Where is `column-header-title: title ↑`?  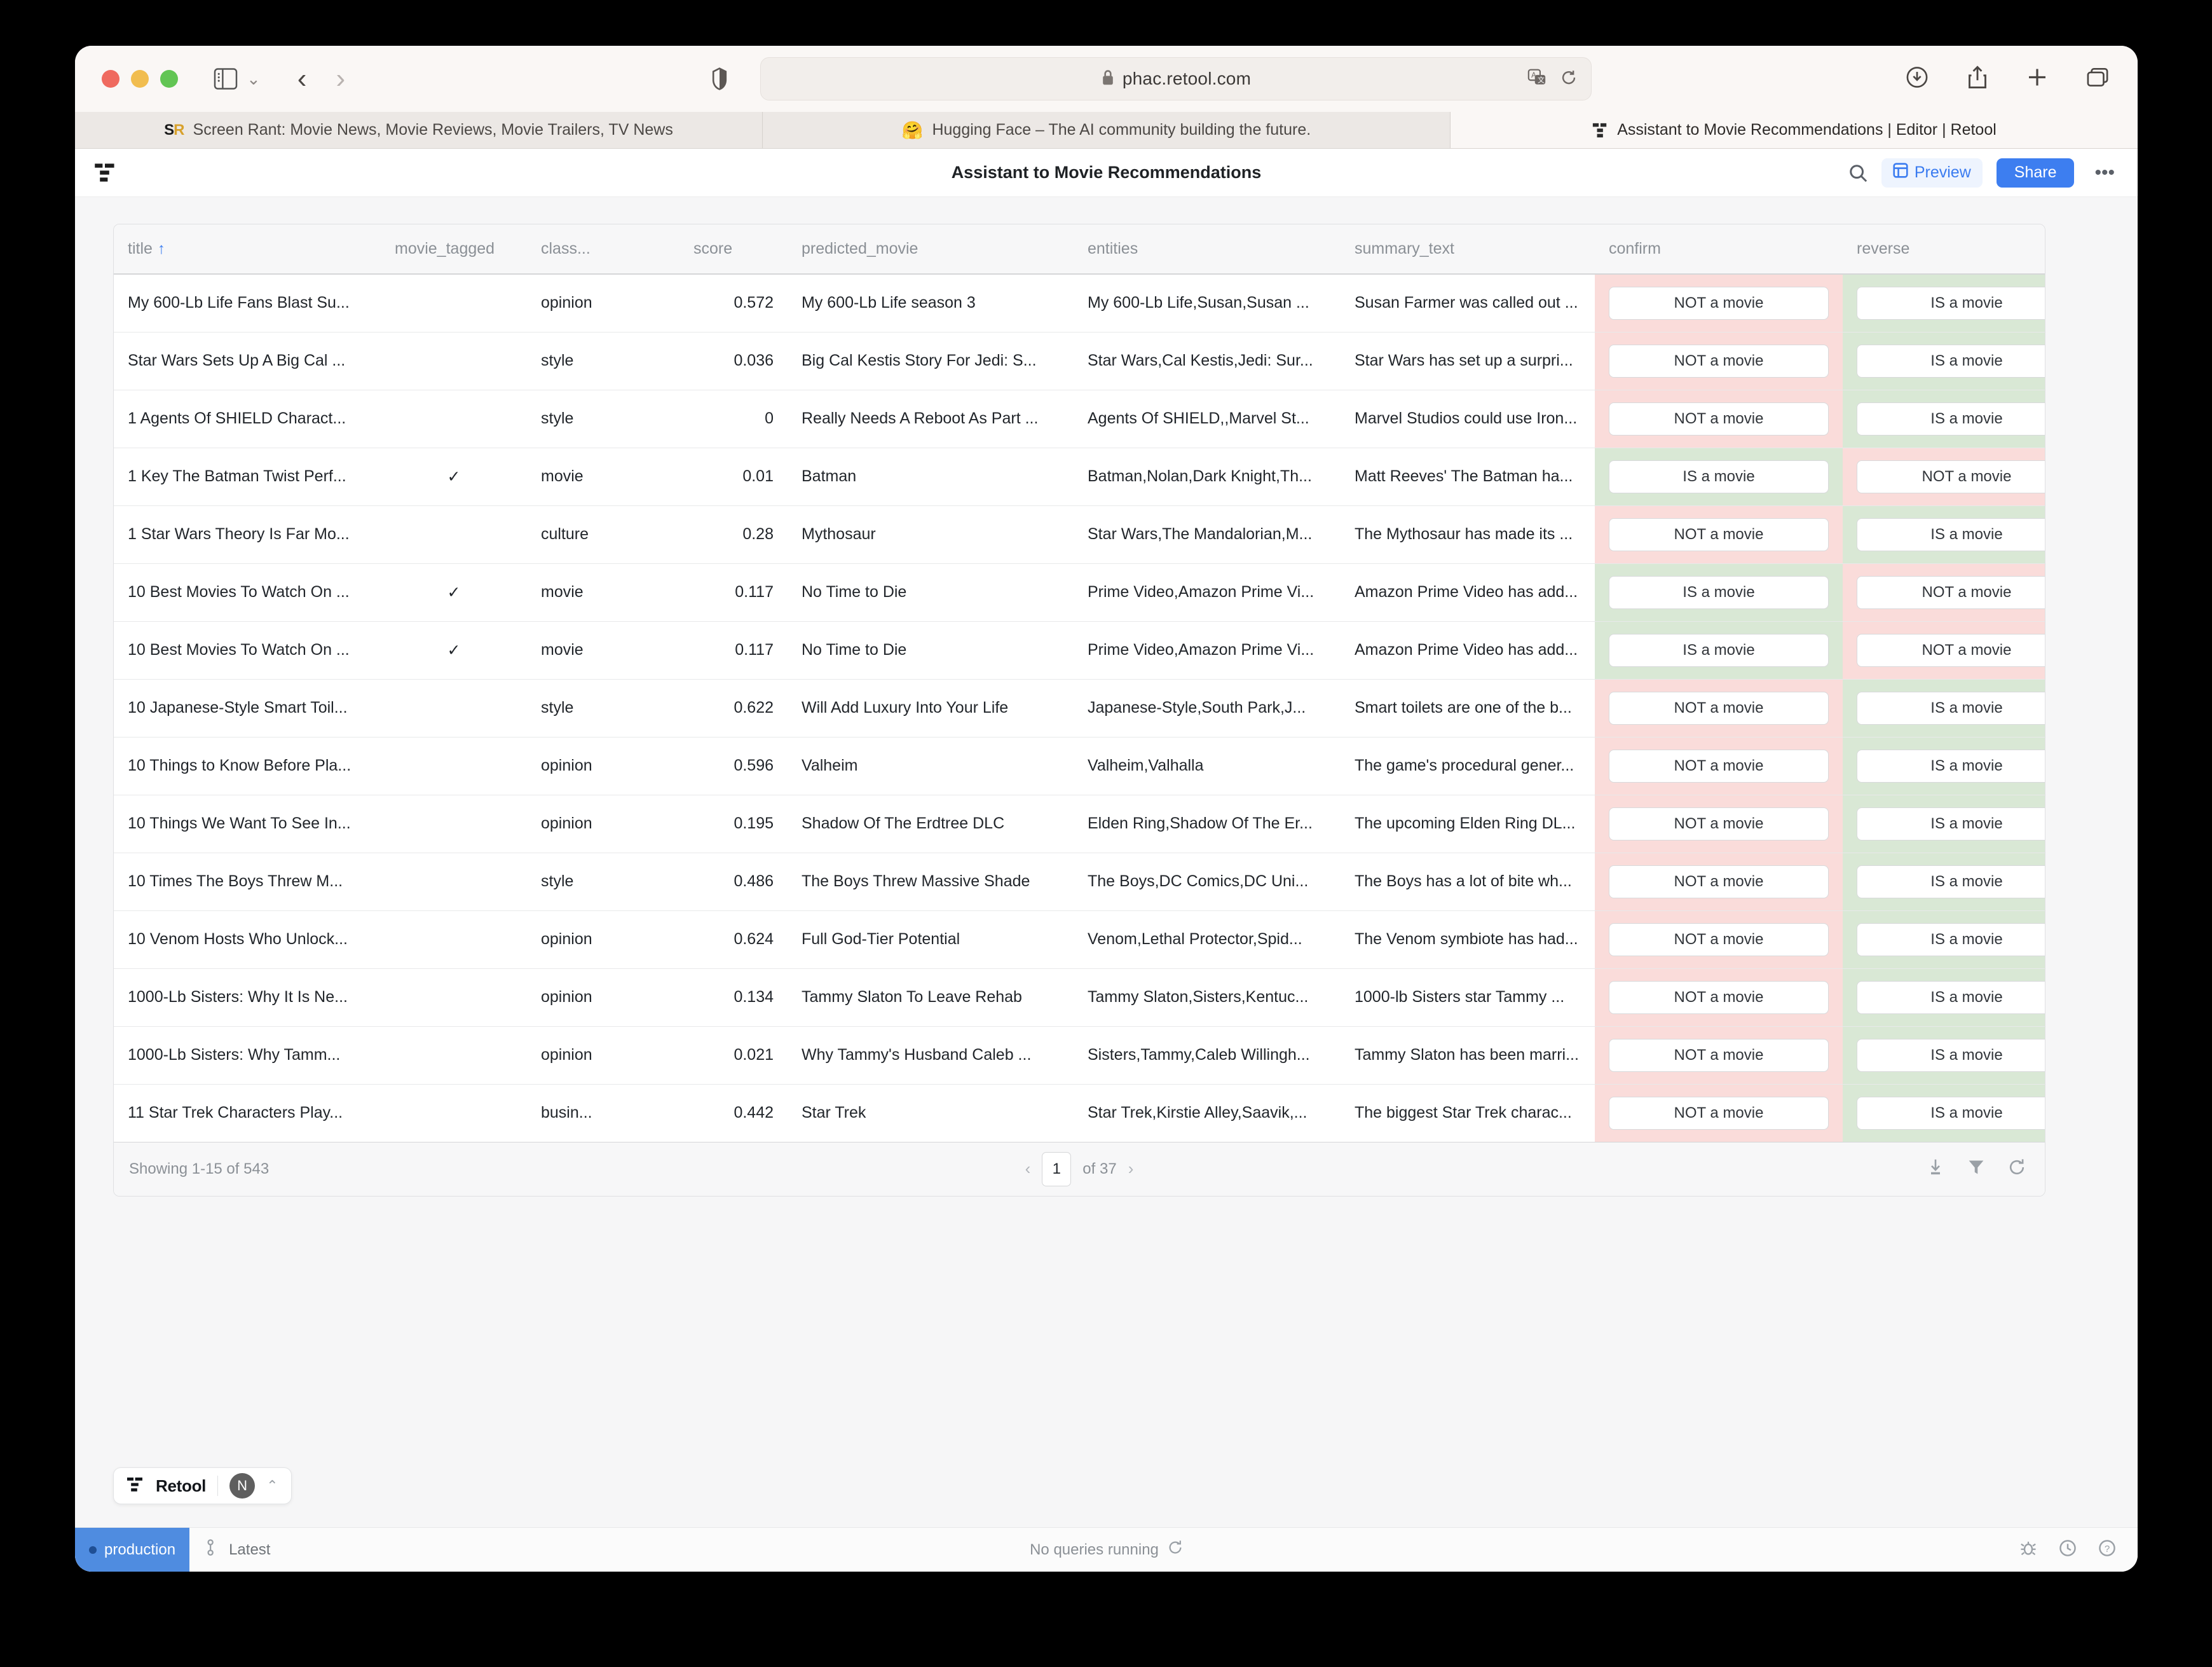
column-header-title: title ↑ is located at coordinates (247, 249).